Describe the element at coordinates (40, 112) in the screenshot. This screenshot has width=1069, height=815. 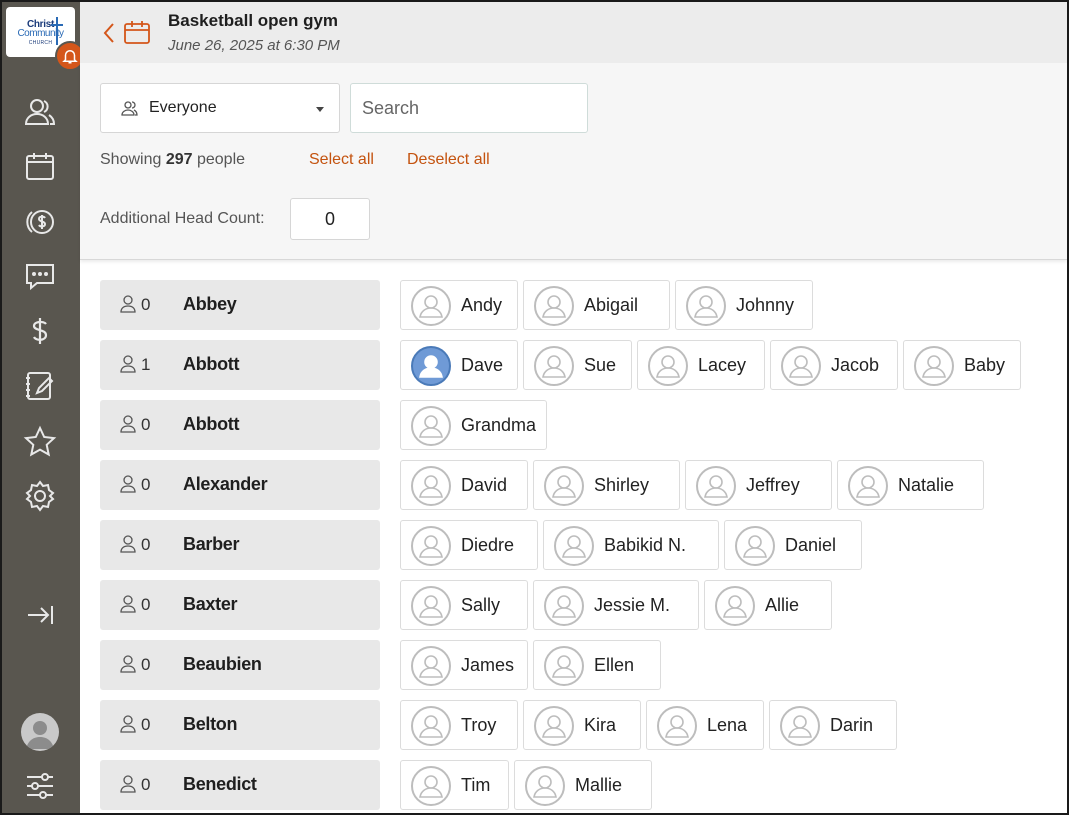
I see `people-icon` at that location.